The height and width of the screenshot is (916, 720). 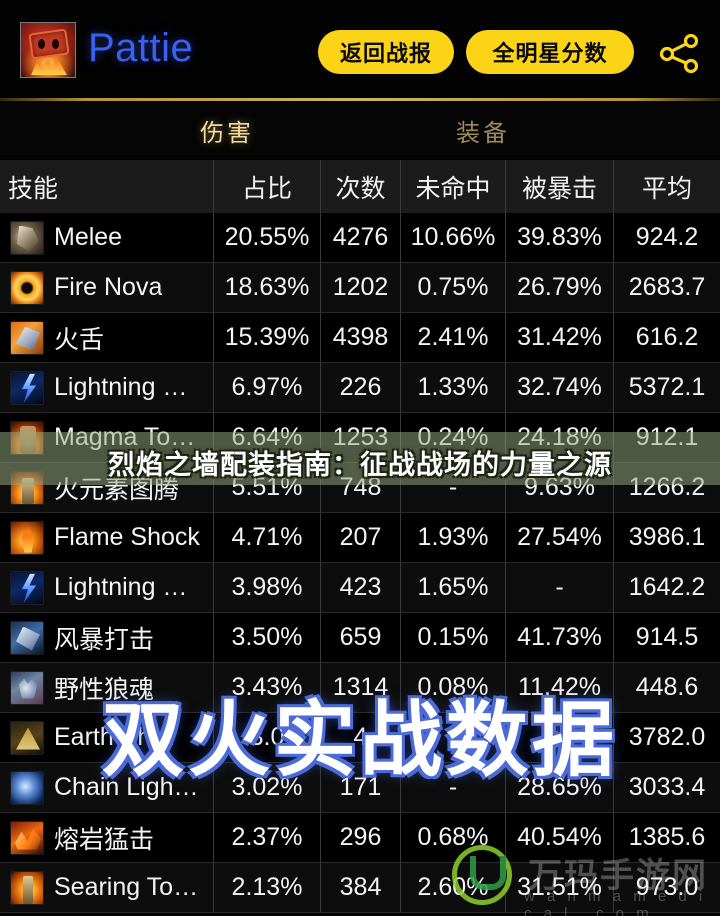 I want to click on column-header-percent: 占比, so click(x=266, y=186).